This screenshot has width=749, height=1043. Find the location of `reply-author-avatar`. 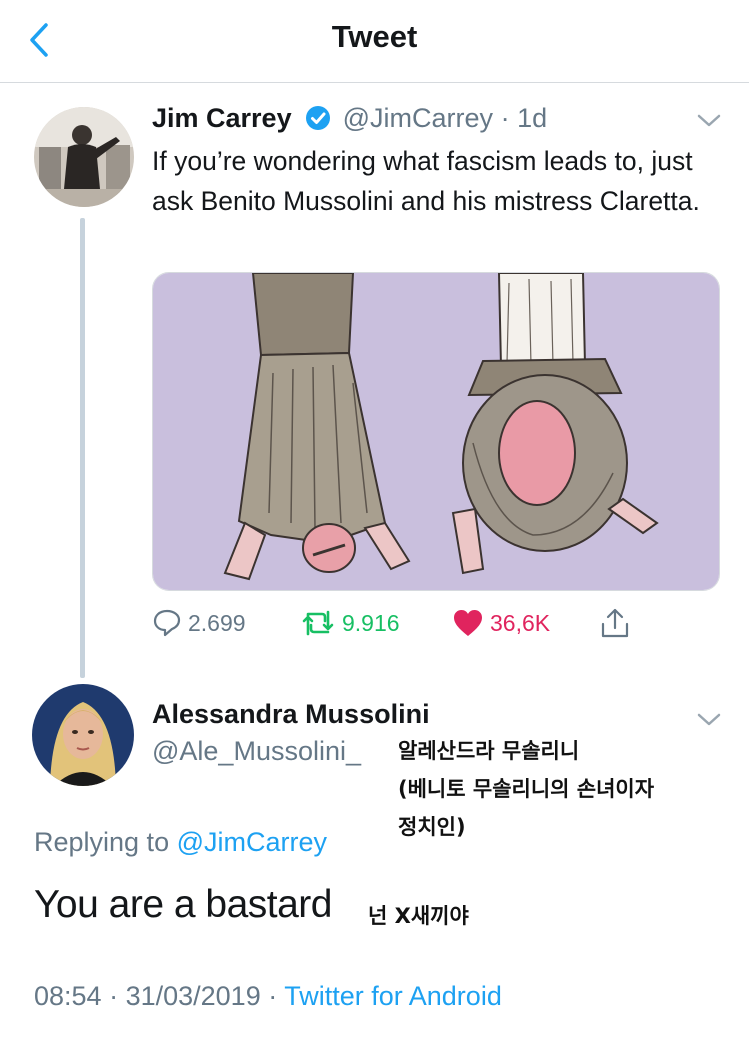

reply-author-avatar is located at coordinates (83, 735).